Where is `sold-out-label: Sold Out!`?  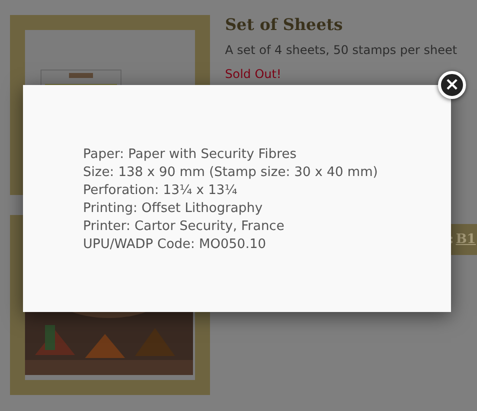 sold-out-label: Sold Out! is located at coordinates (253, 74).